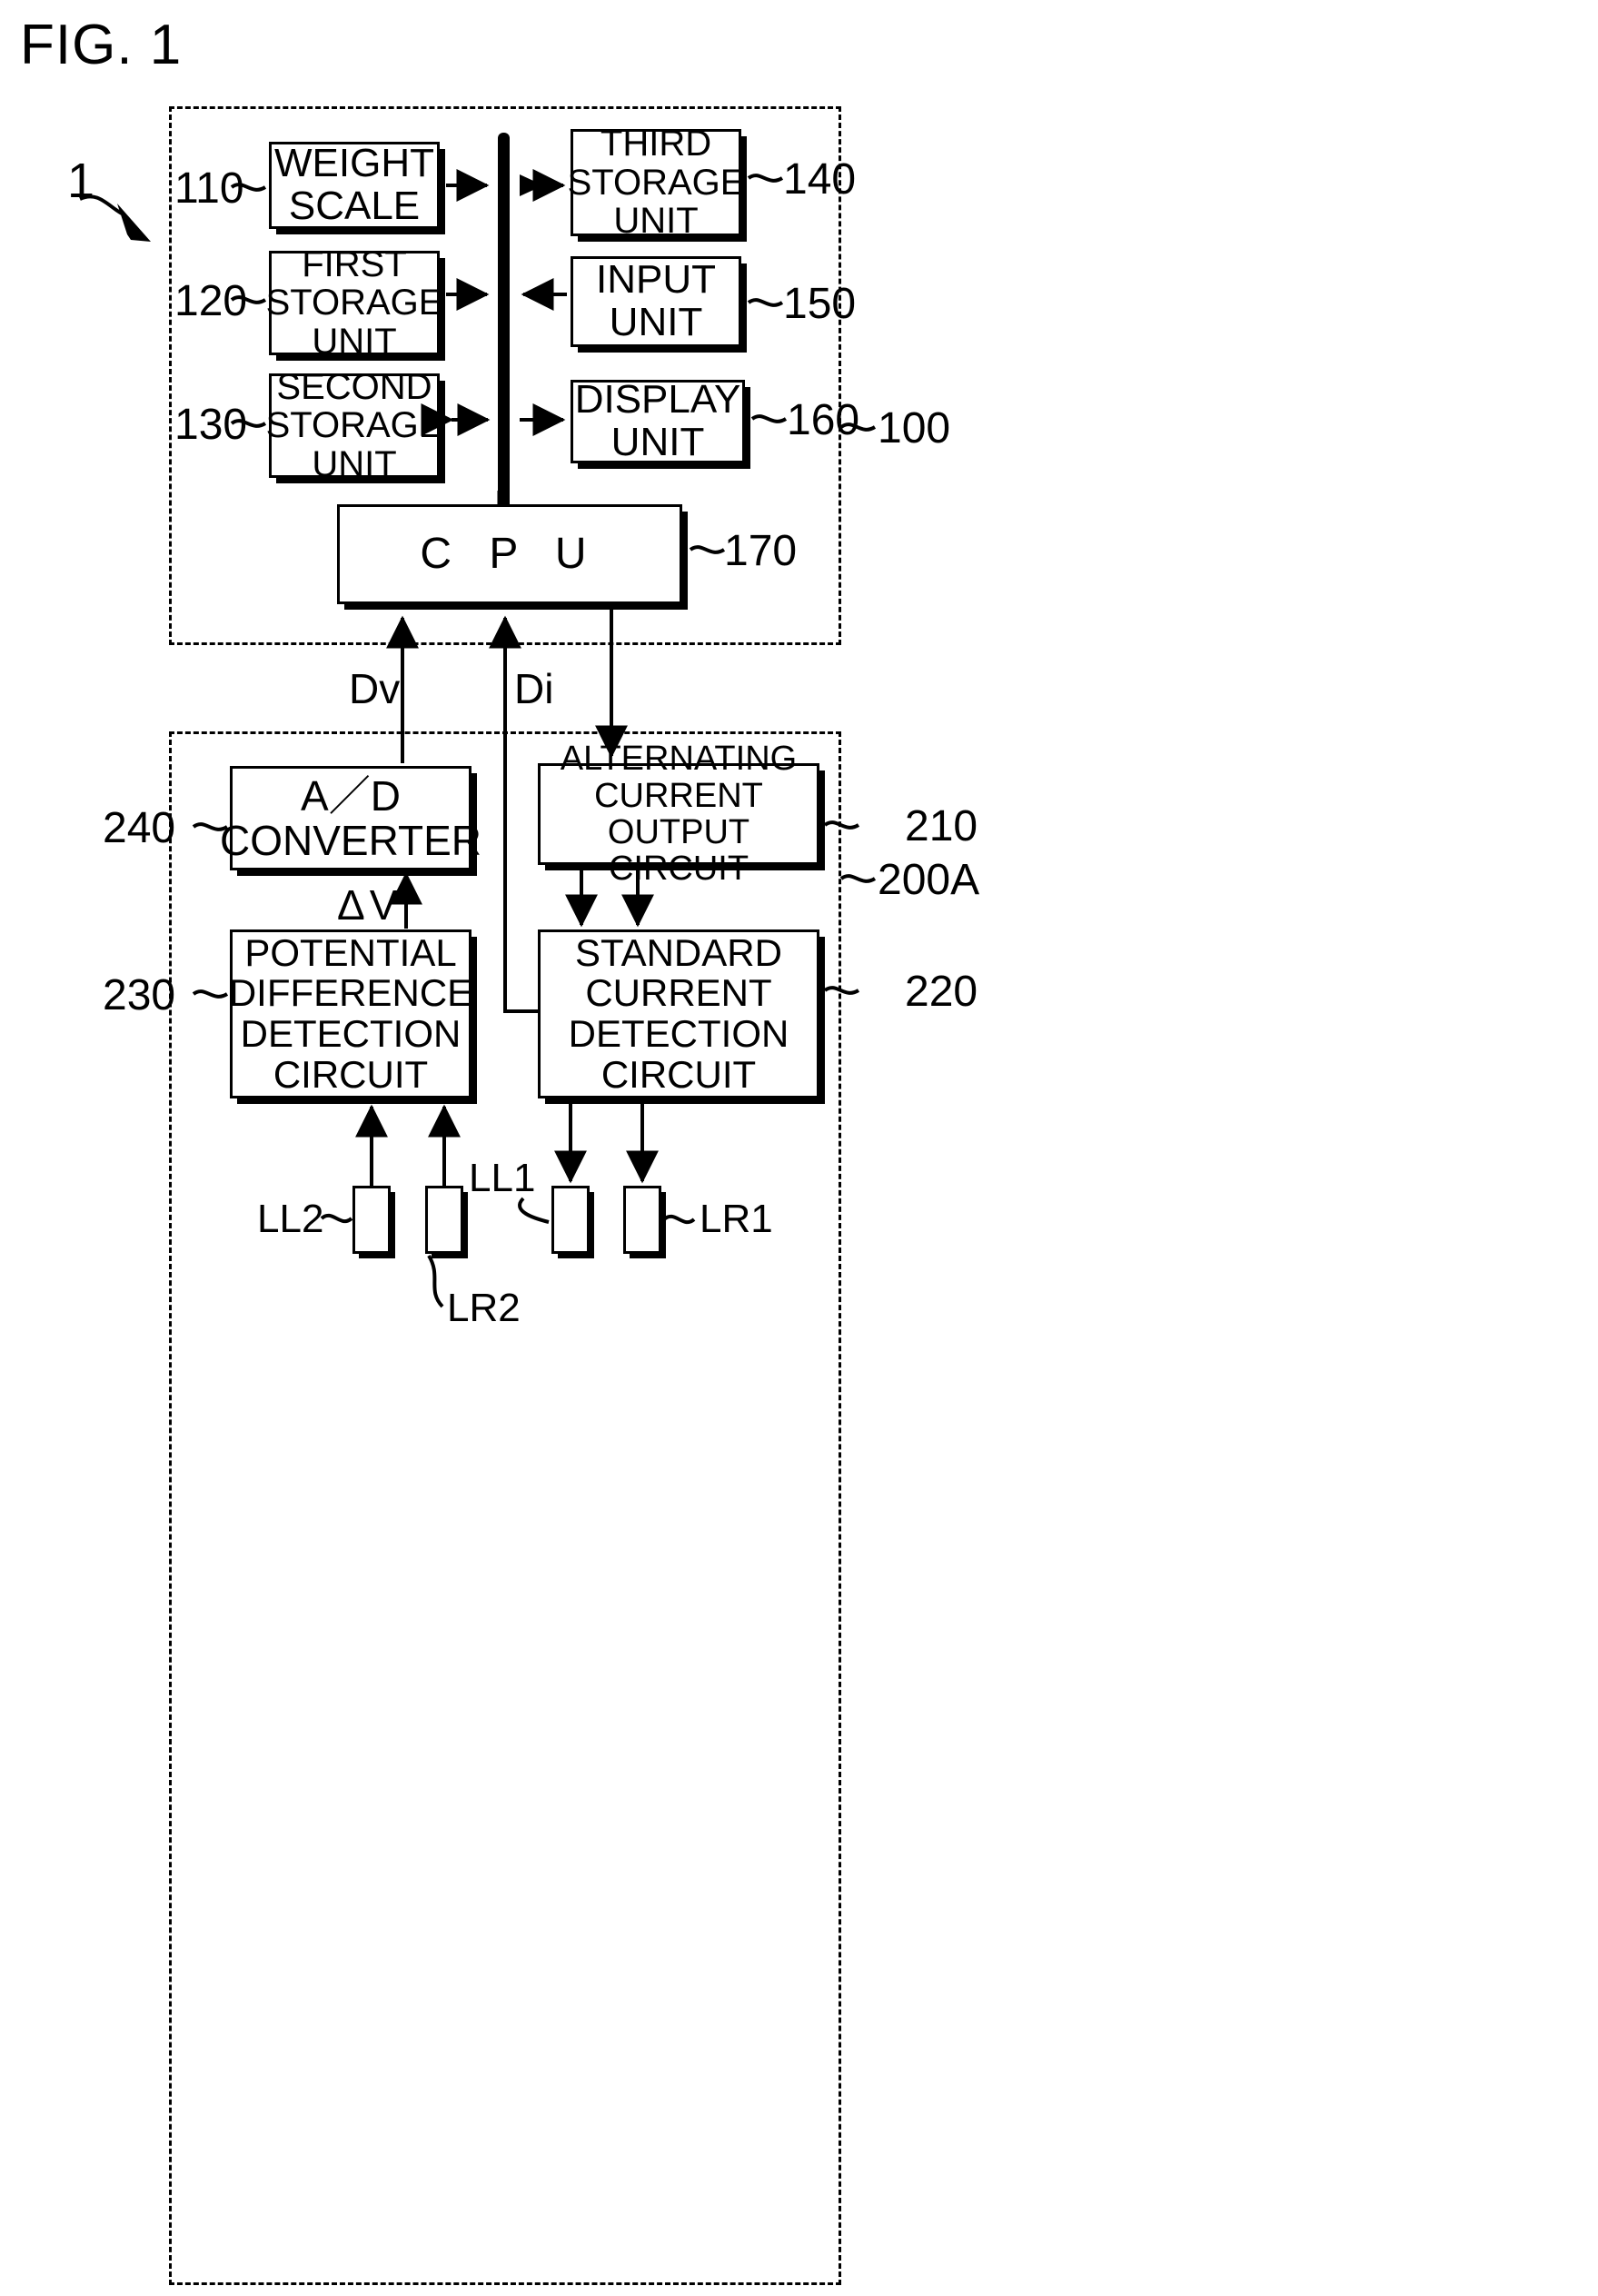 The image size is (1598, 2296). What do you see at coordinates (823, 420) in the screenshot?
I see `ref-160: 160` at bounding box center [823, 420].